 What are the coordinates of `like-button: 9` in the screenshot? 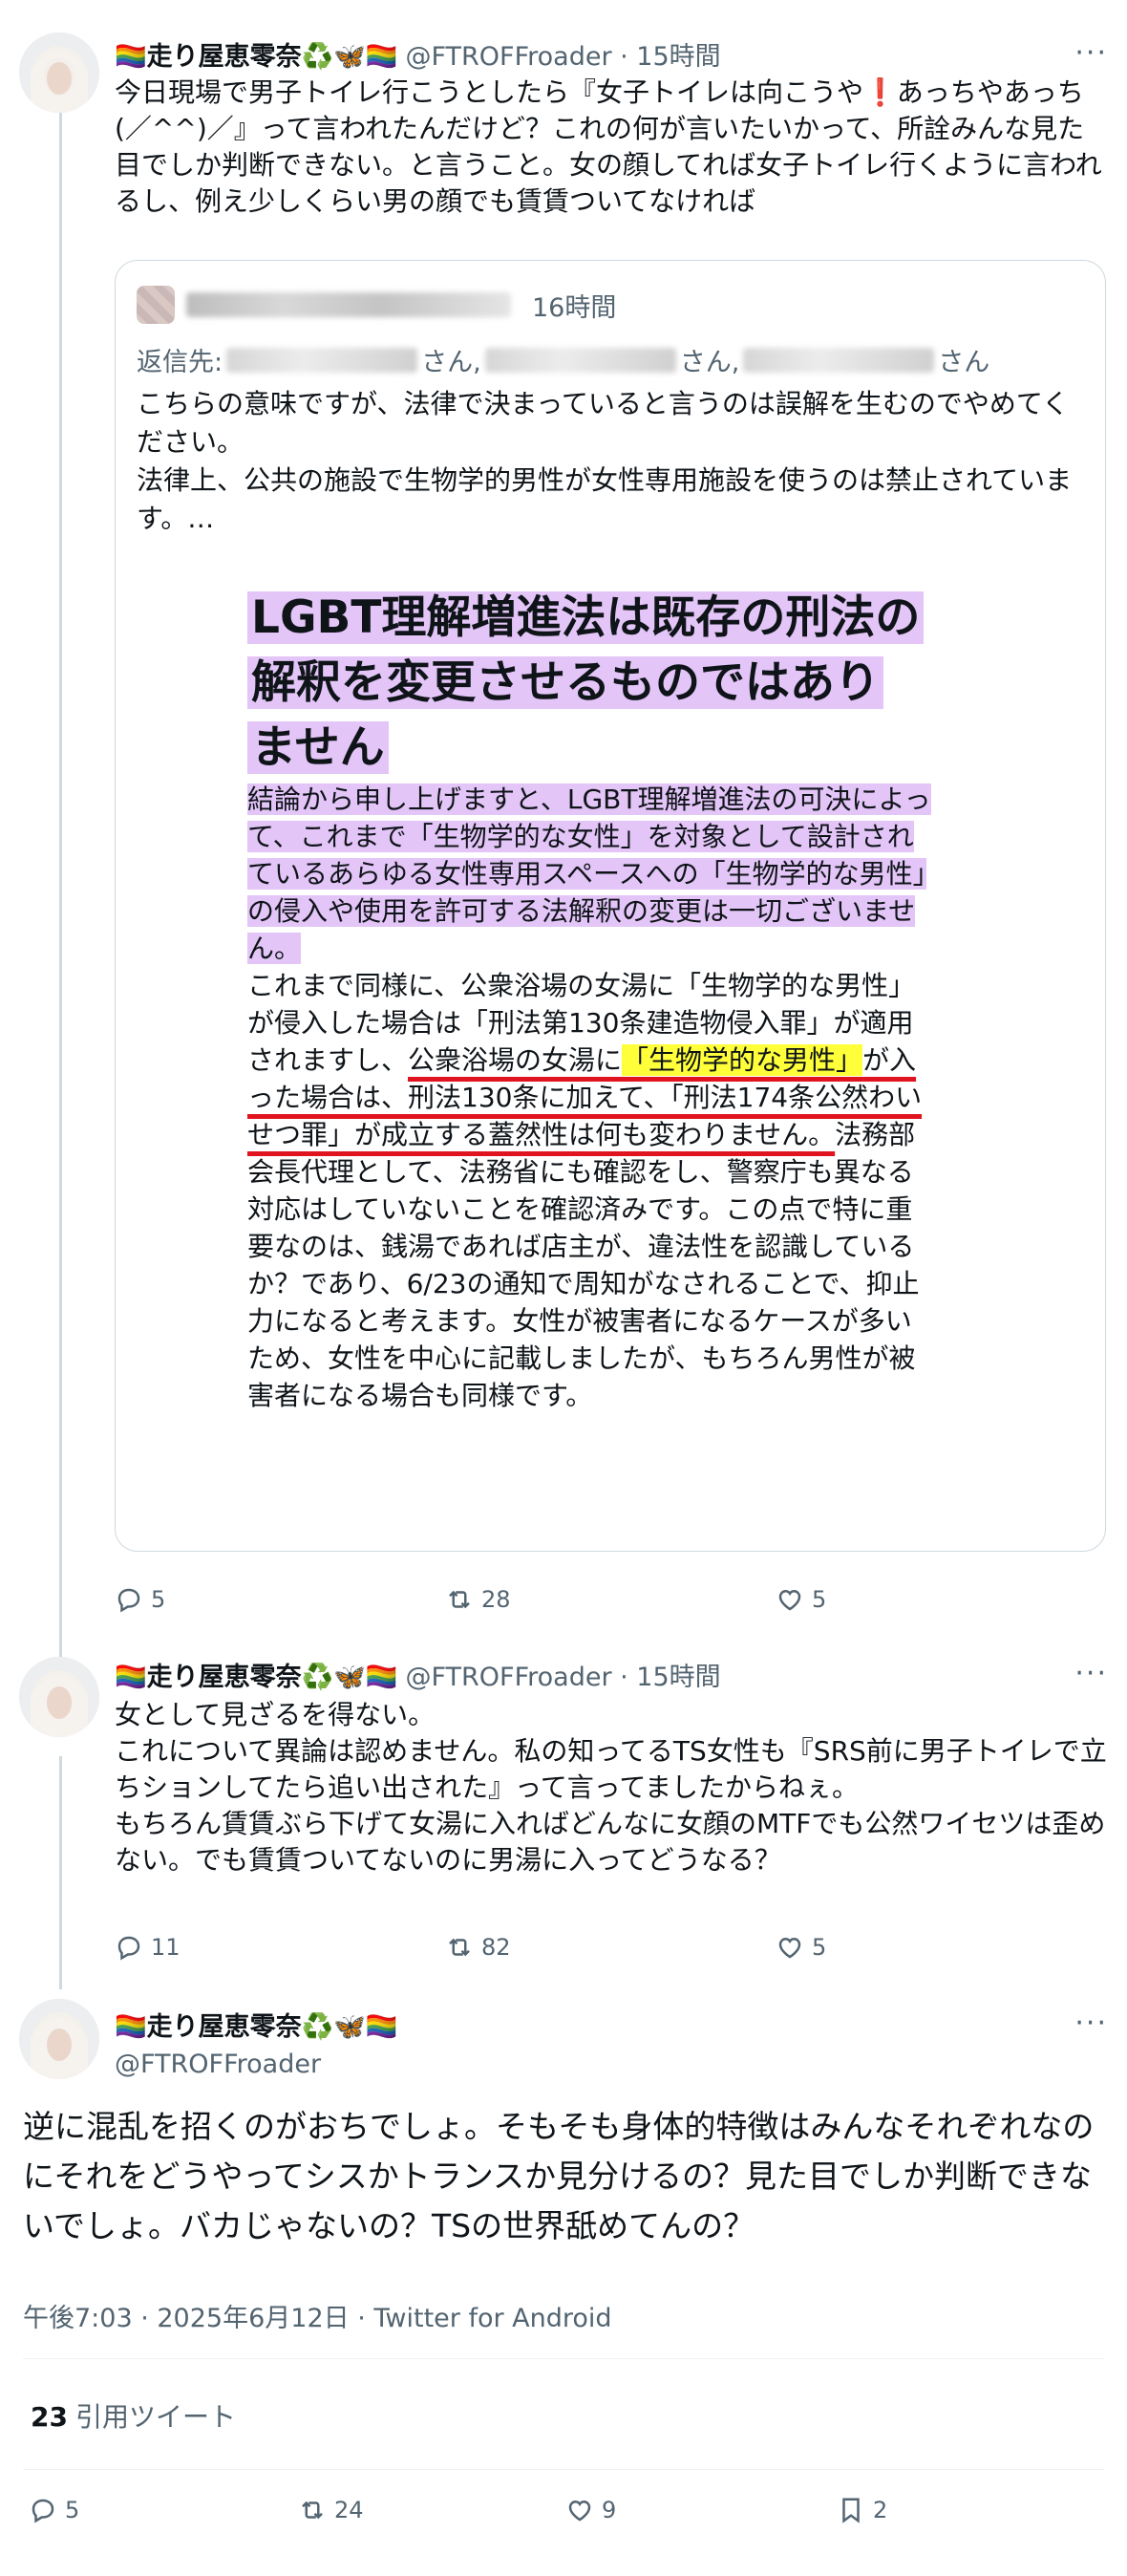 It's located at (590, 2510).